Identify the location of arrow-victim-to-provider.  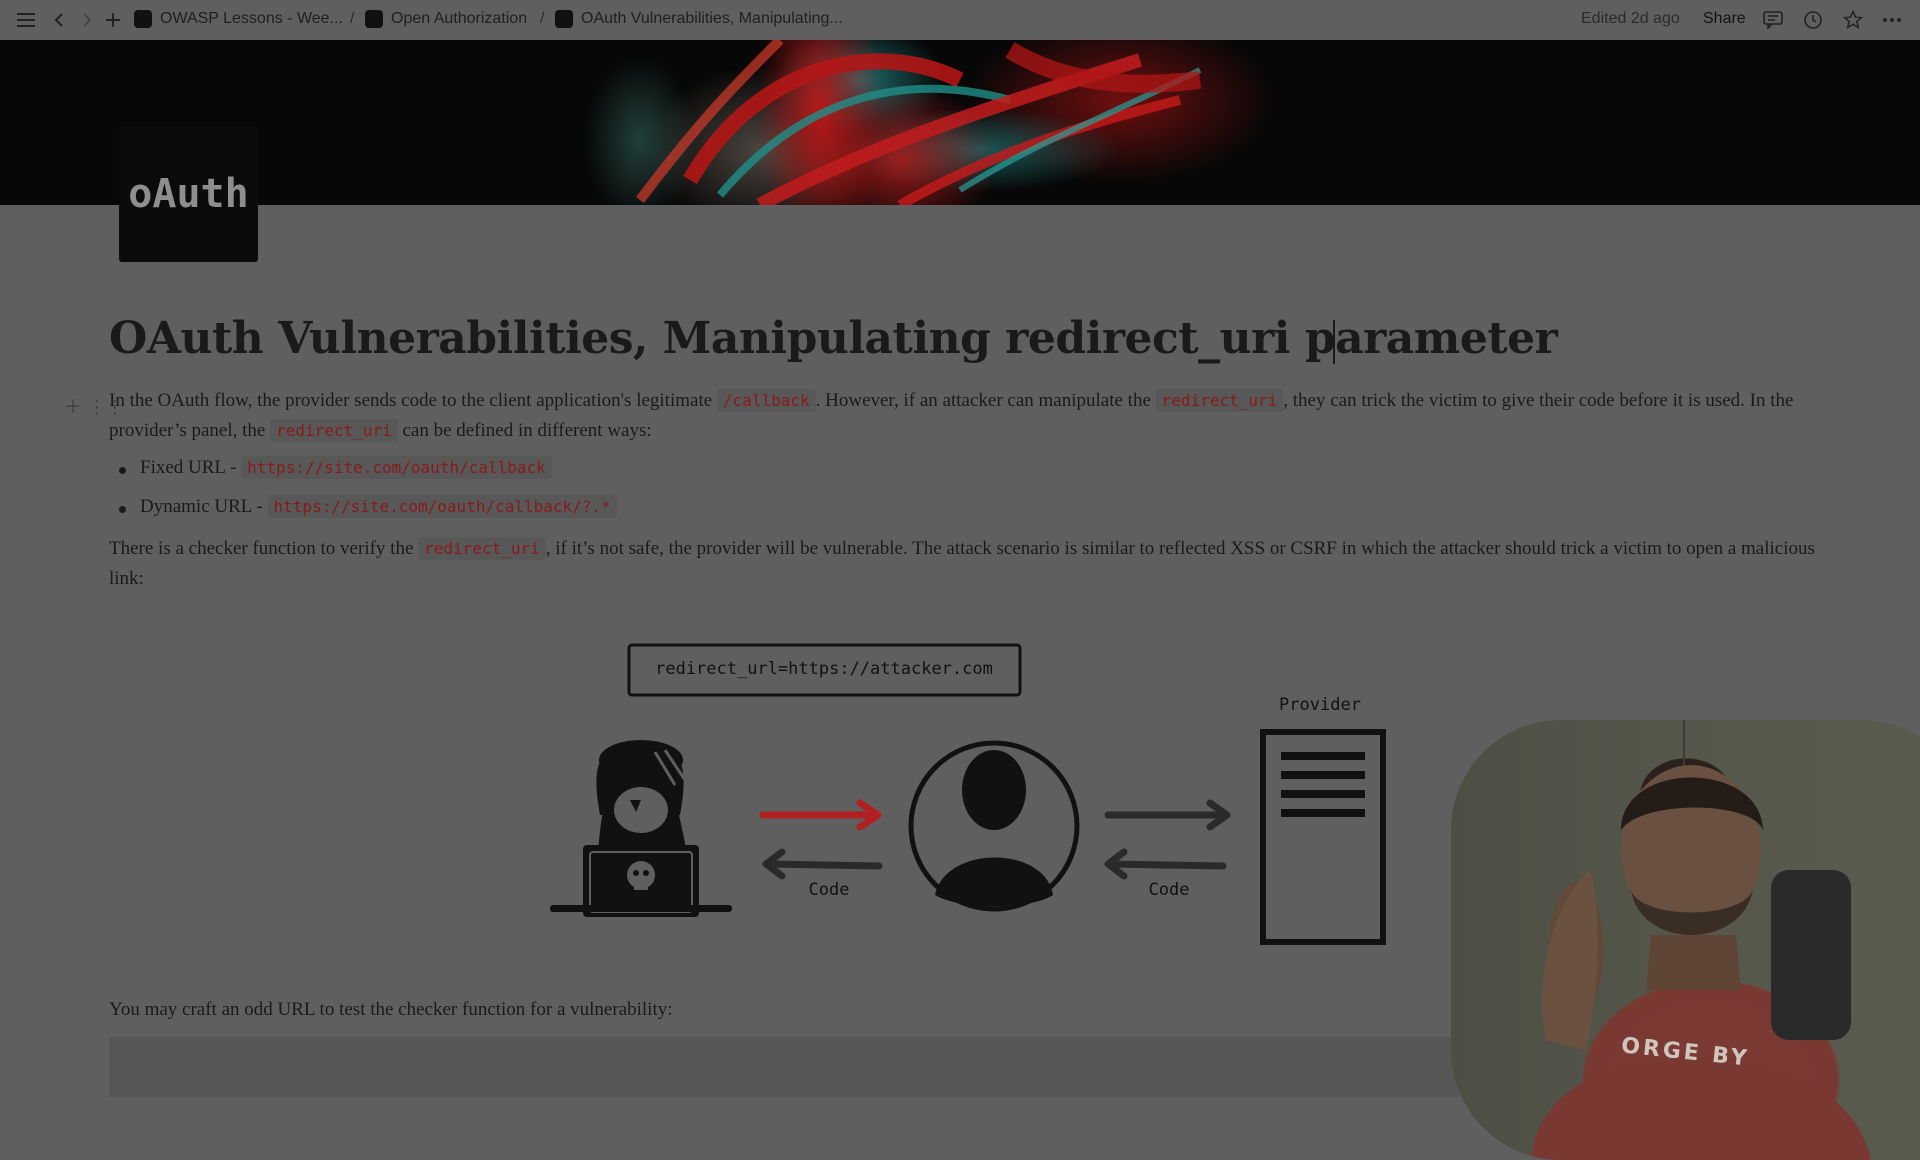
(1167, 815).